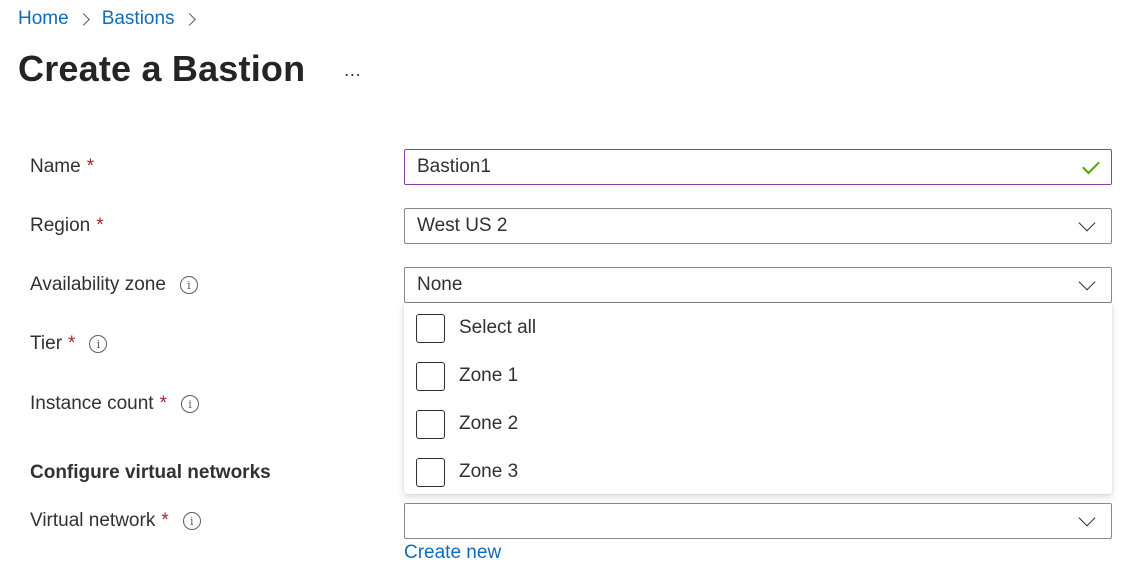 This screenshot has width=1145, height=565. Describe the element at coordinates (758, 226) in the screenshot. I see `region-select: West US 2` at that location.